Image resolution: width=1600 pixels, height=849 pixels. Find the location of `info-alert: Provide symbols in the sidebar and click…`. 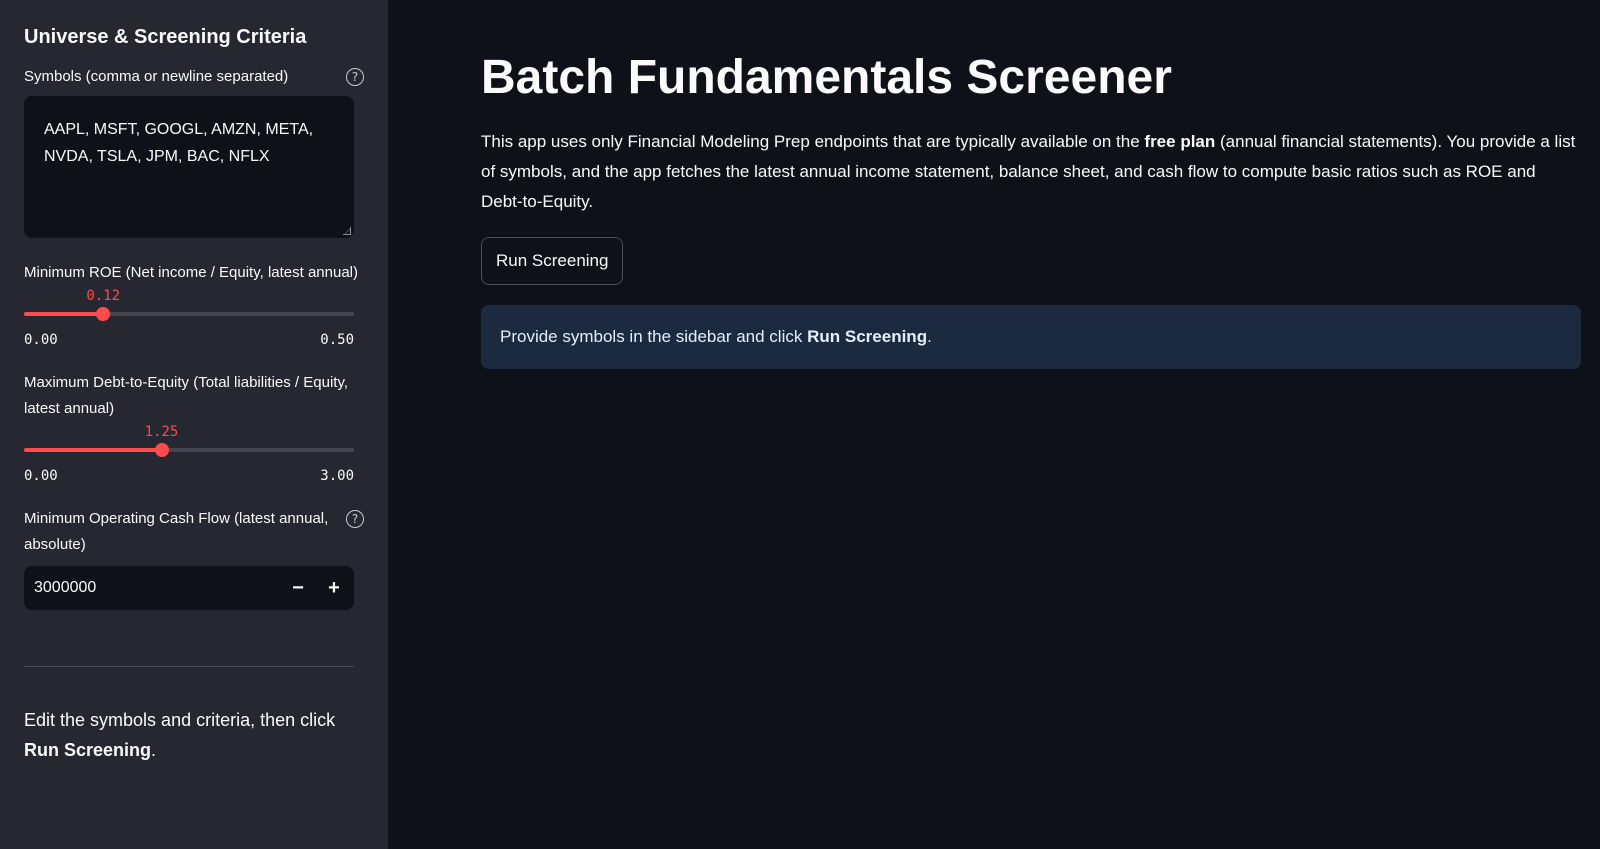

info-alert: Provide symbols in the sidebar and click… is located at coordinates (1031, 337).